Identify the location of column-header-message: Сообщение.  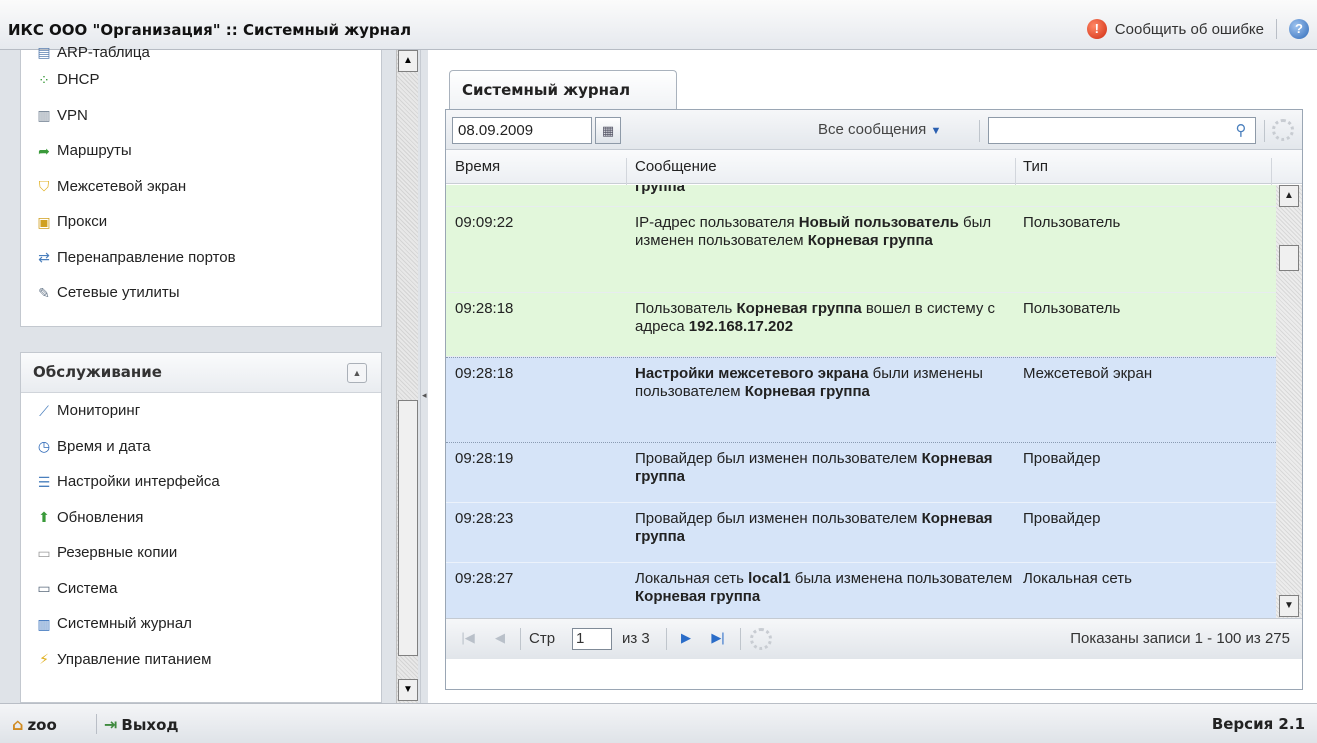
(676, 166).